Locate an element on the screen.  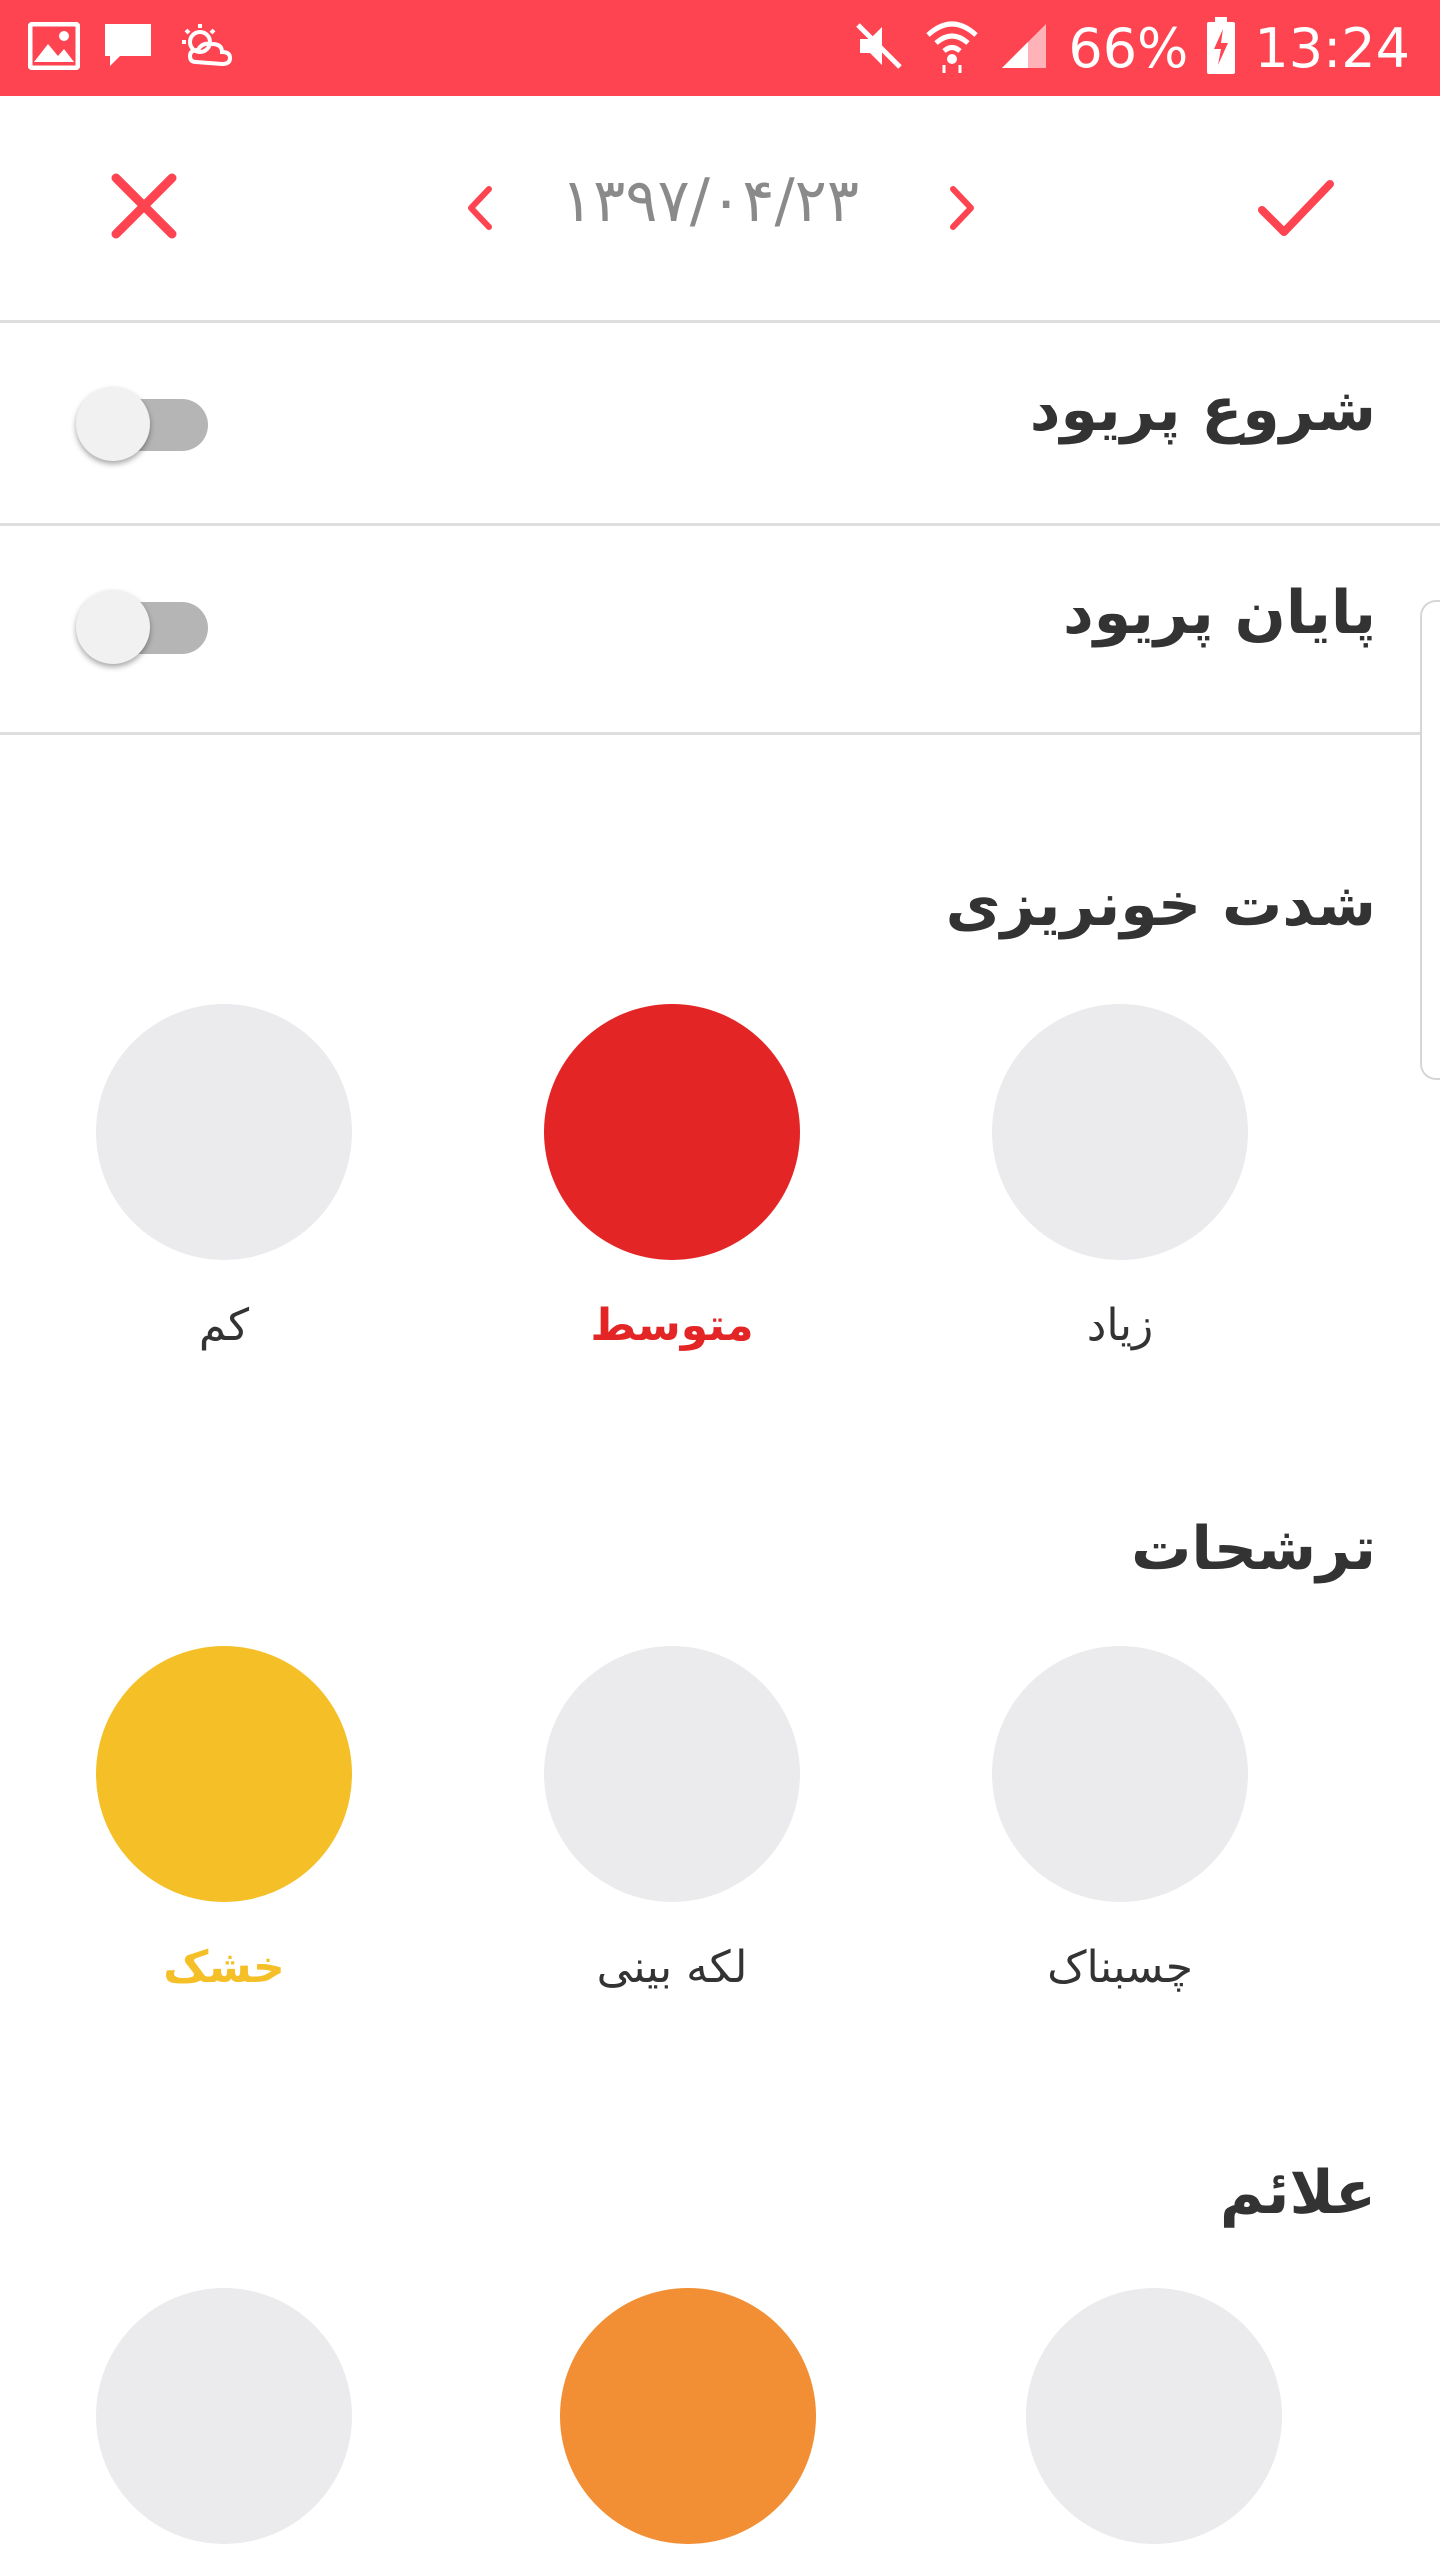
option-label: چسبناک is located at coordinates (1120, 1967).